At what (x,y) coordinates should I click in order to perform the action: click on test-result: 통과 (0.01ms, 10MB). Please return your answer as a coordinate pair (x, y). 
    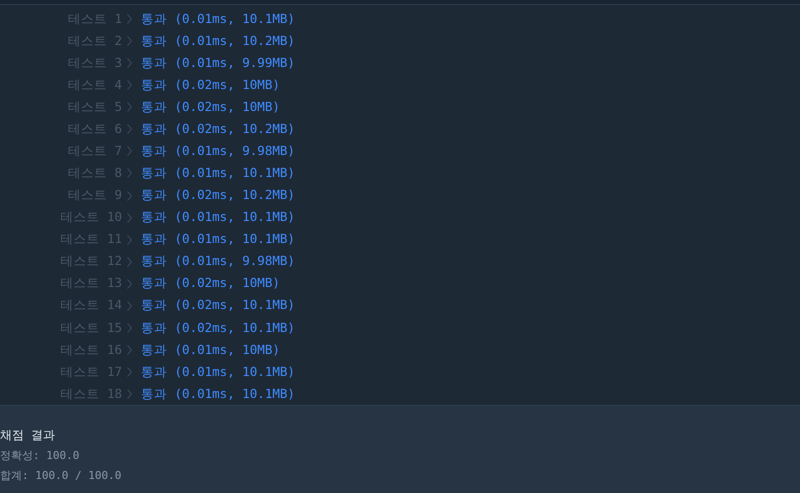
    Looking at the image, I should click on (210, 349).